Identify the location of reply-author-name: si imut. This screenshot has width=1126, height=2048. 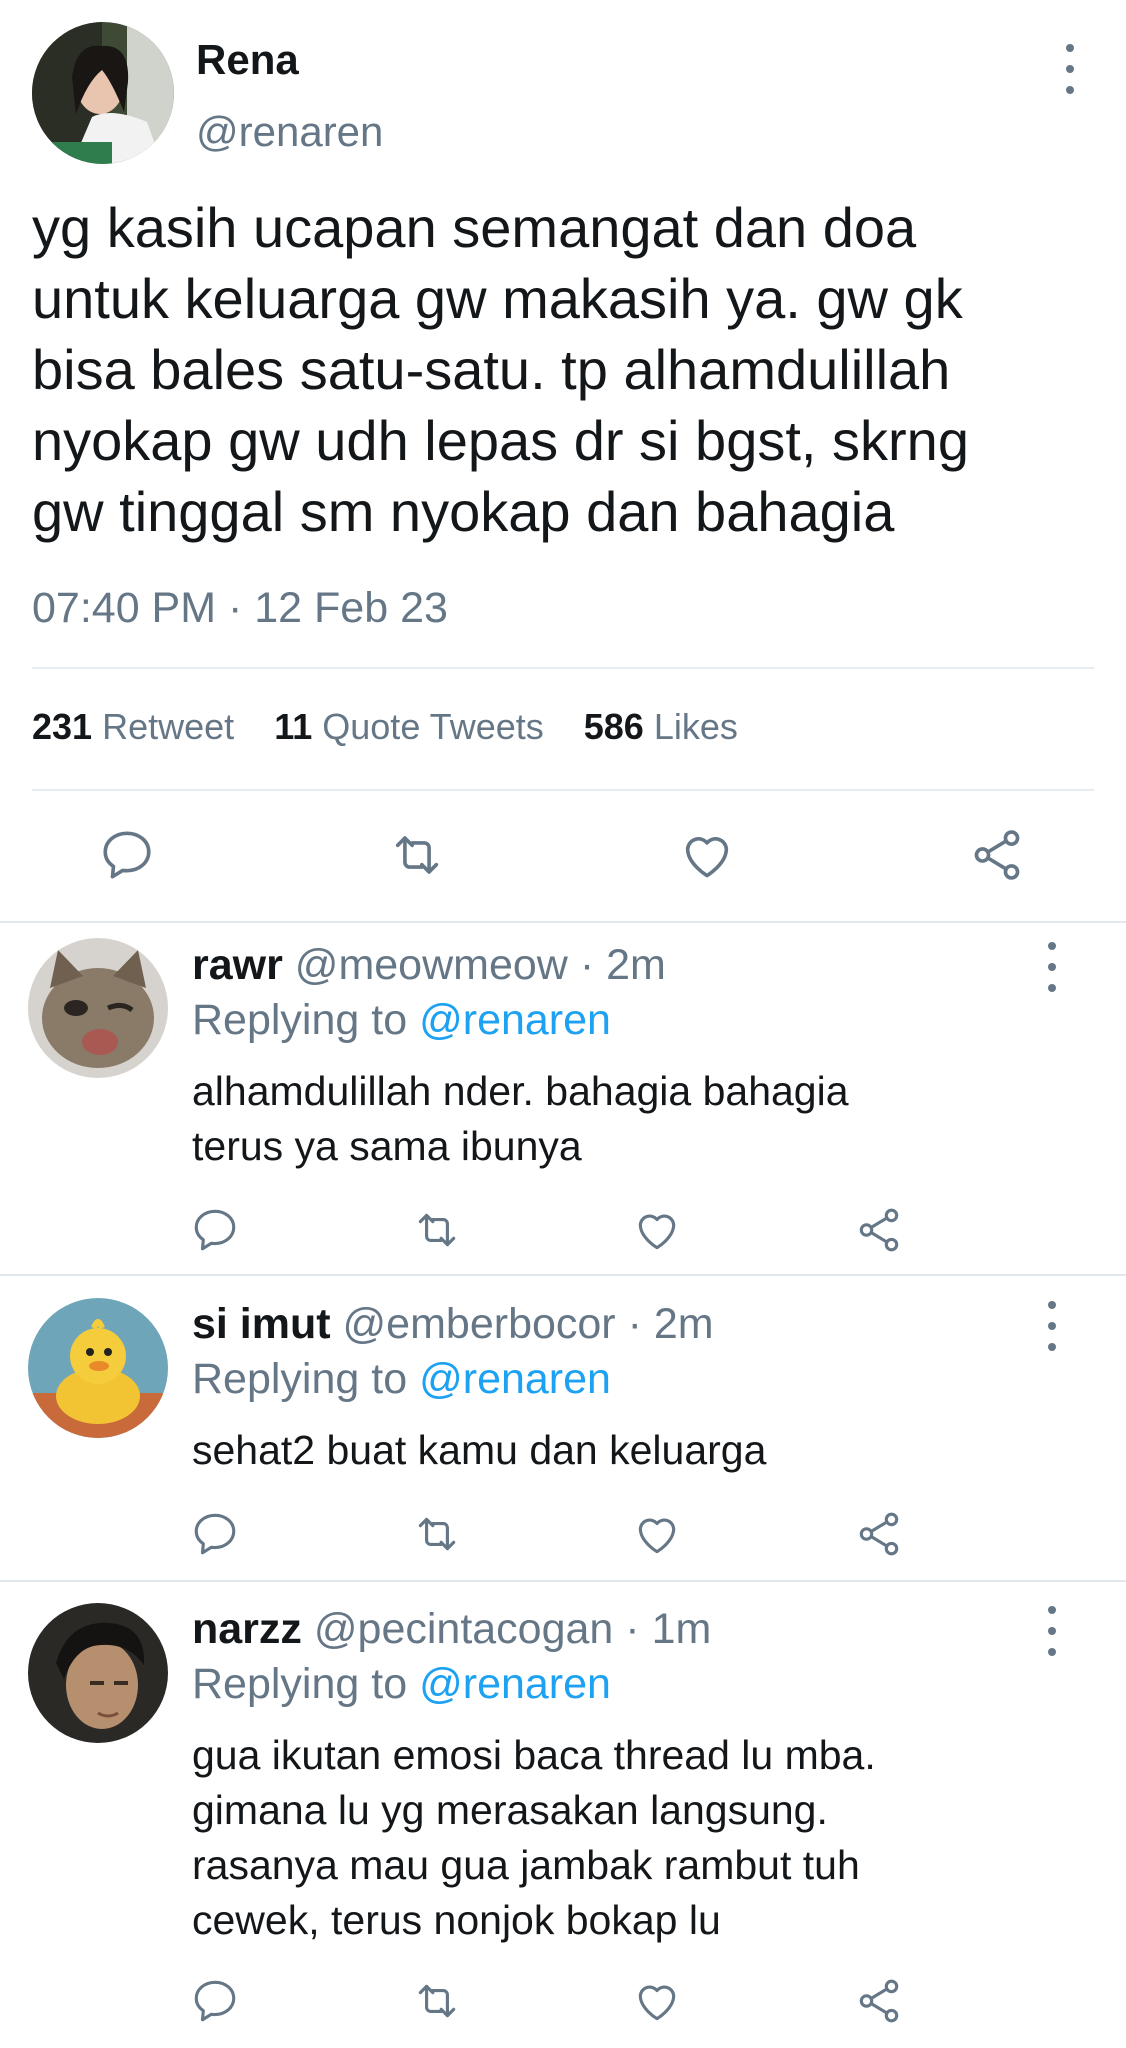
(261, 1324).